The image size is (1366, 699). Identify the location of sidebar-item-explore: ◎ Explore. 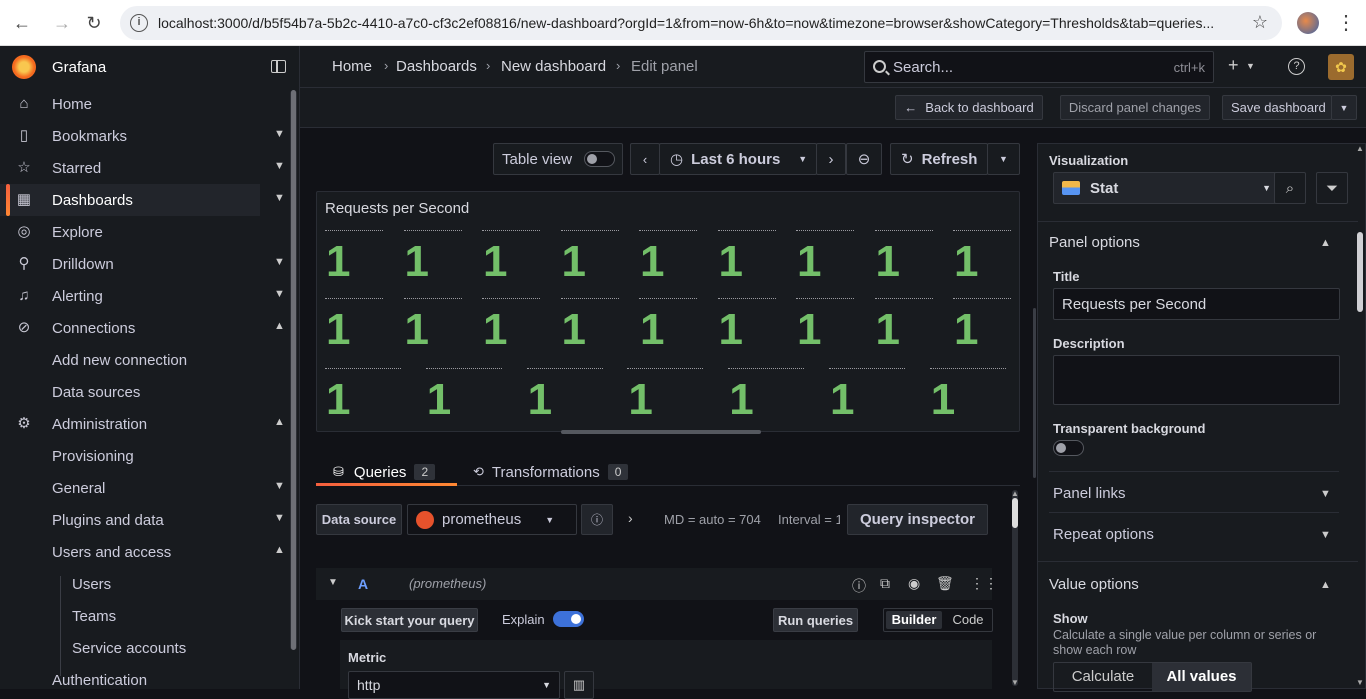
(145, 232).